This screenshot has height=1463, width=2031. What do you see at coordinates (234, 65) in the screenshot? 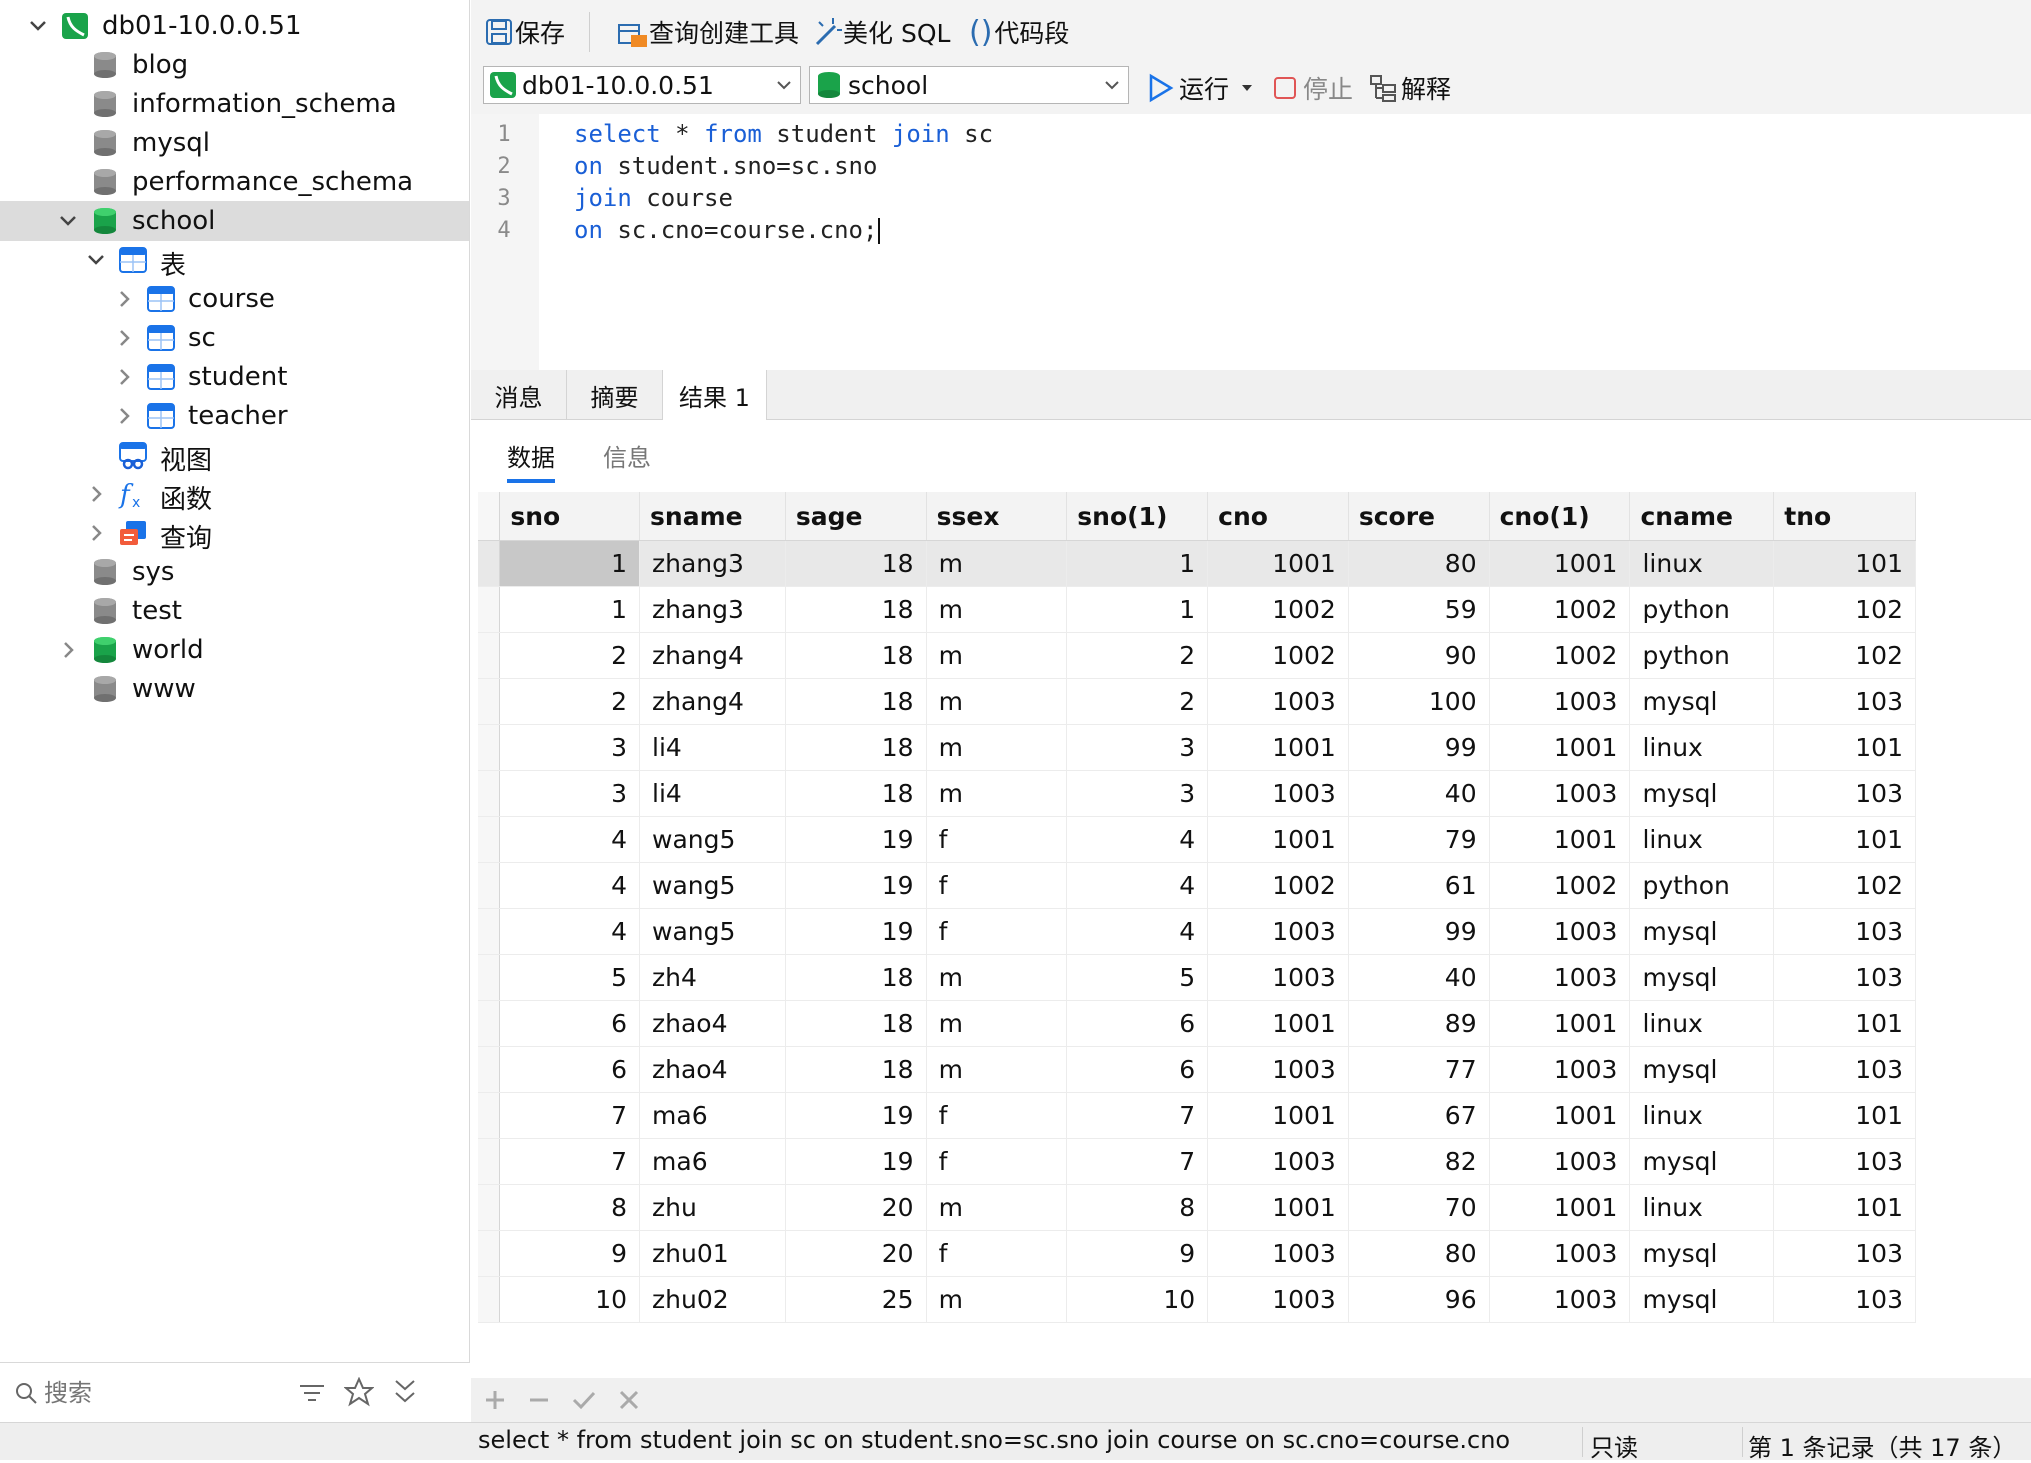
I see `tree-item-blog: blog` at bounding box center [234, 65].